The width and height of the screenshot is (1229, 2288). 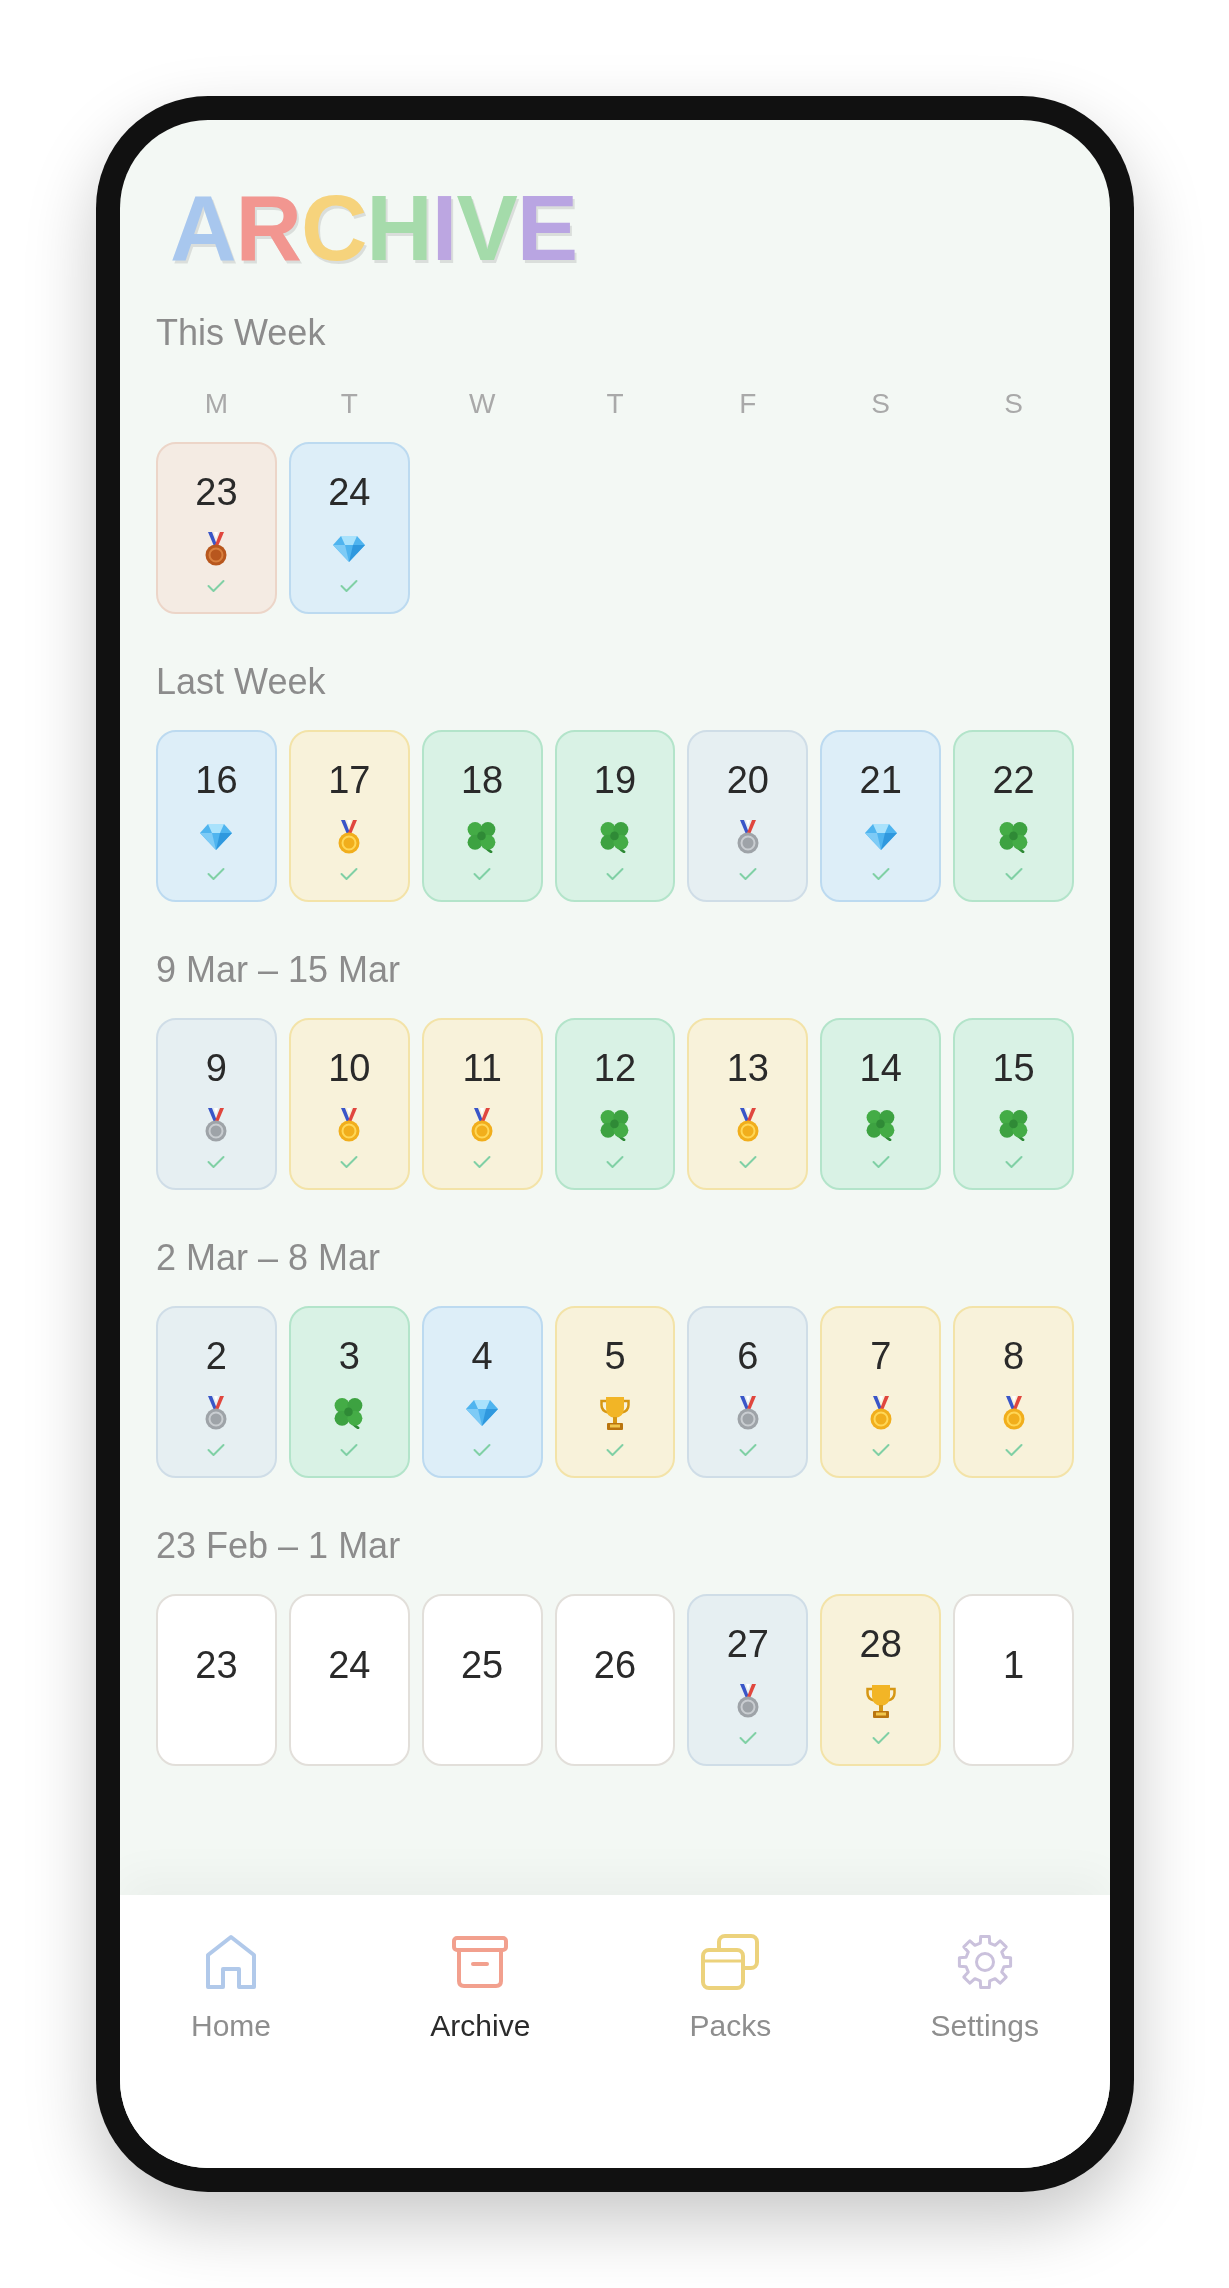 What do you see at coordinates (1013, 816) in the screenshot?
I see `day-card: 22` at bounding box center [1013, 816].